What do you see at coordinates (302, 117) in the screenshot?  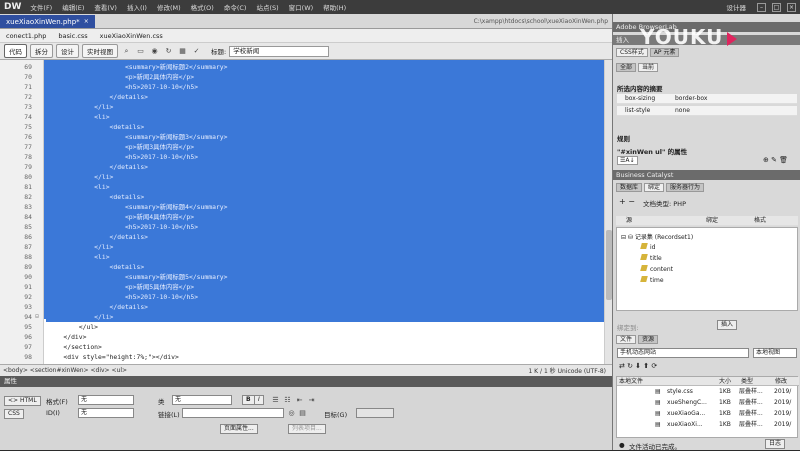 I see `code-line: 74 <li>` at bounding box center [302, 117].